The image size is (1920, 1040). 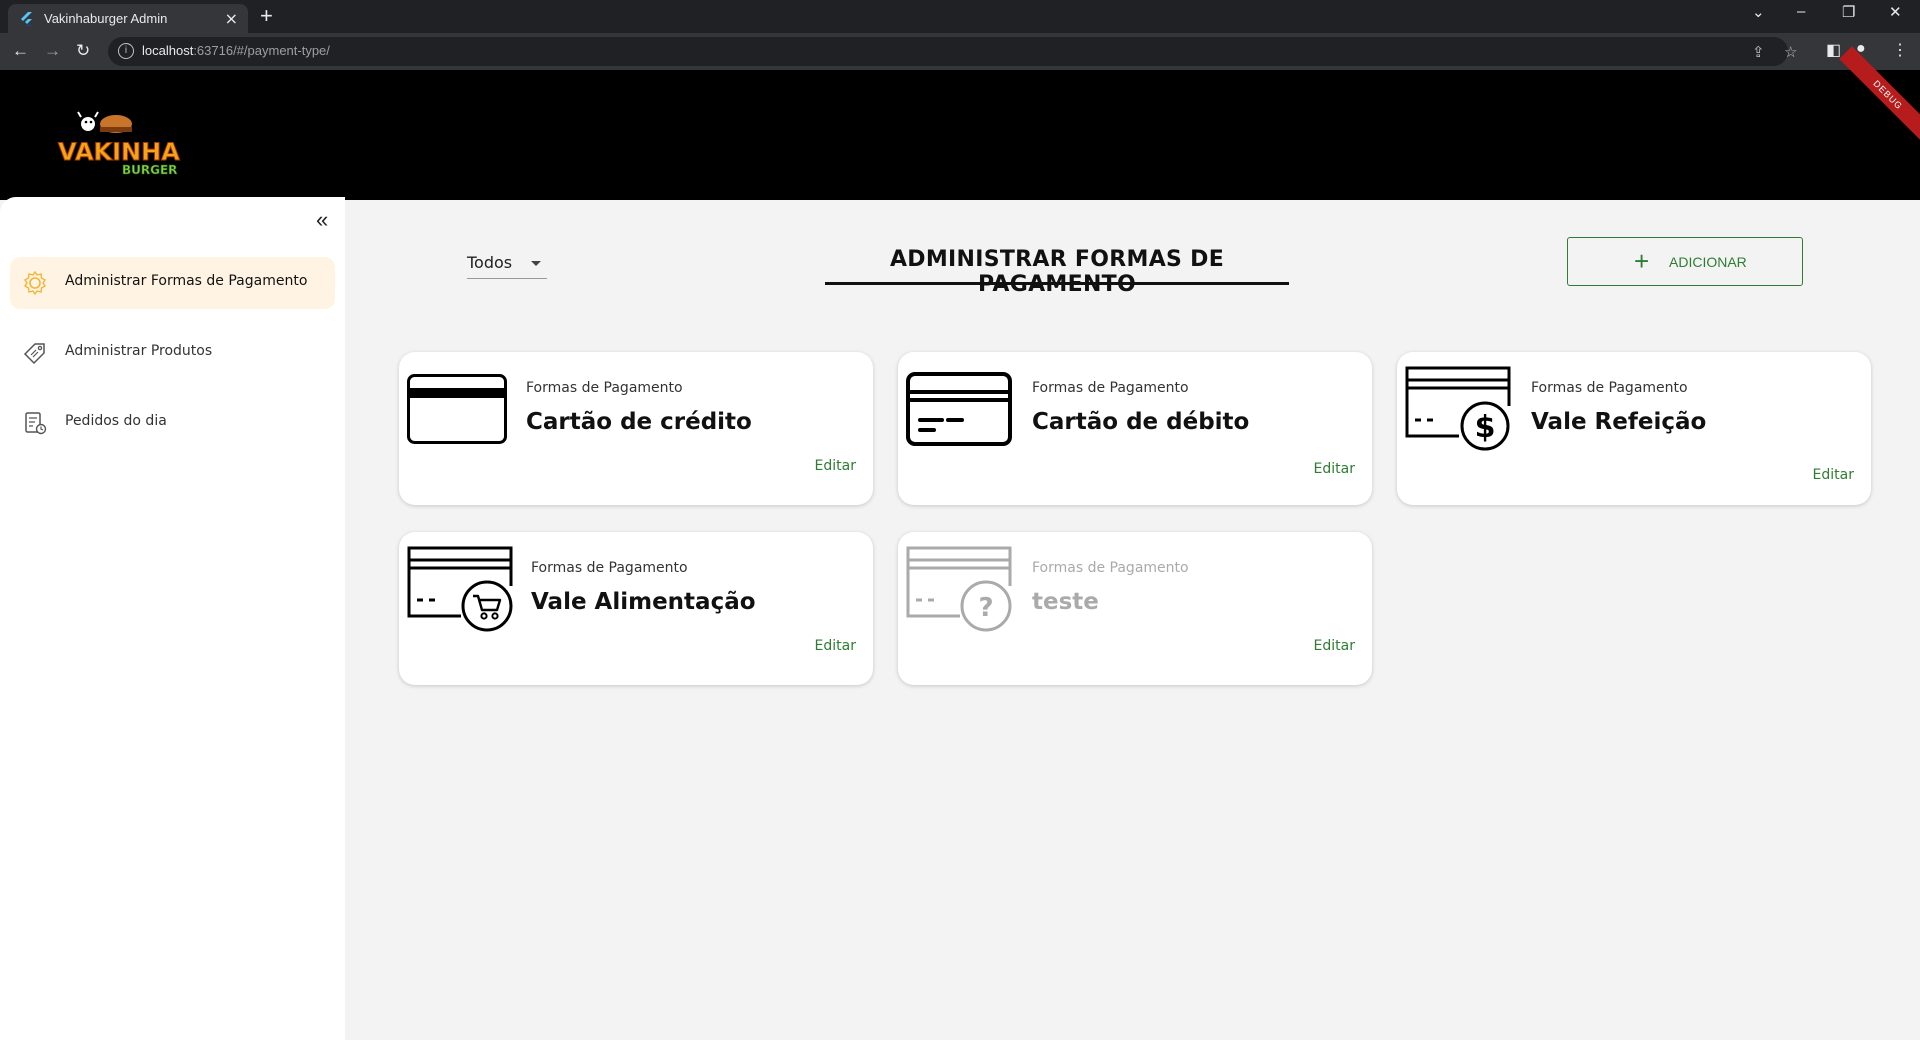 I want to click on site-info-icon: i, so click(x=126, y=51).